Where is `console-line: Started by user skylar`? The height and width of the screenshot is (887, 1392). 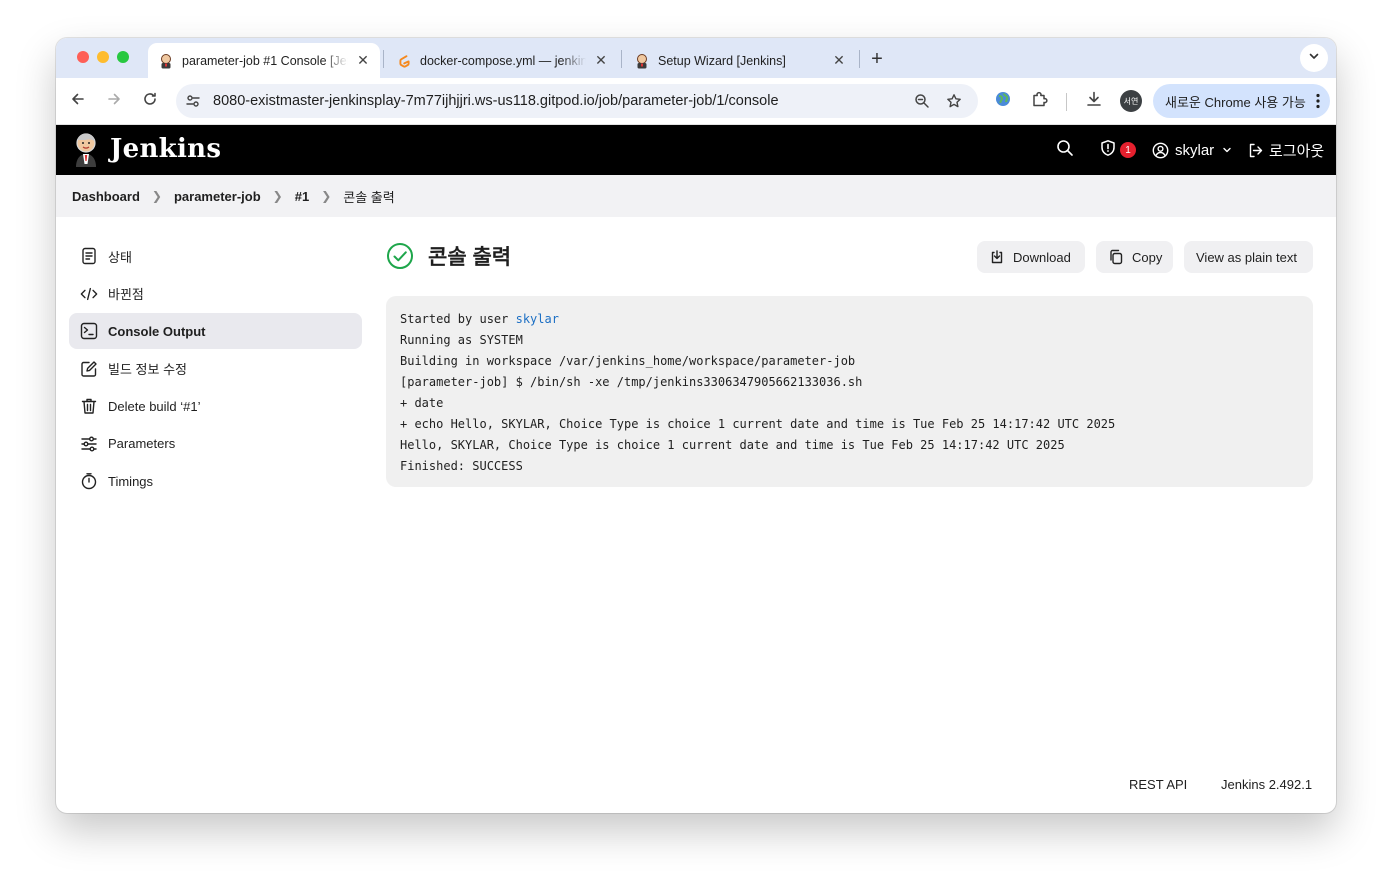 console-line: Started by user skylar is located at coordinates (849, 319).